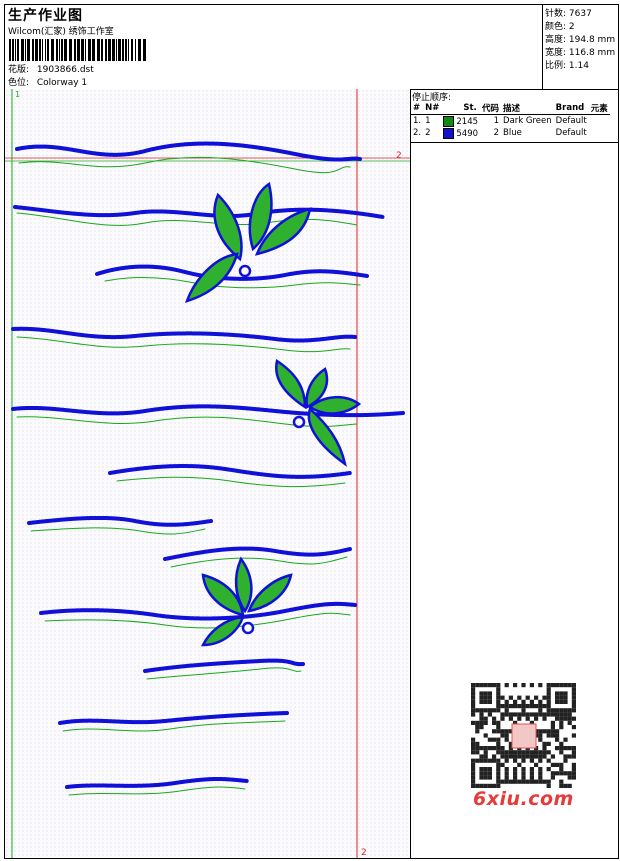  What do you see at coordinates (580, 40) in the screenshot?
I see `stat-height: 高度: 194.8 mm` at bounding box center [580, 40].